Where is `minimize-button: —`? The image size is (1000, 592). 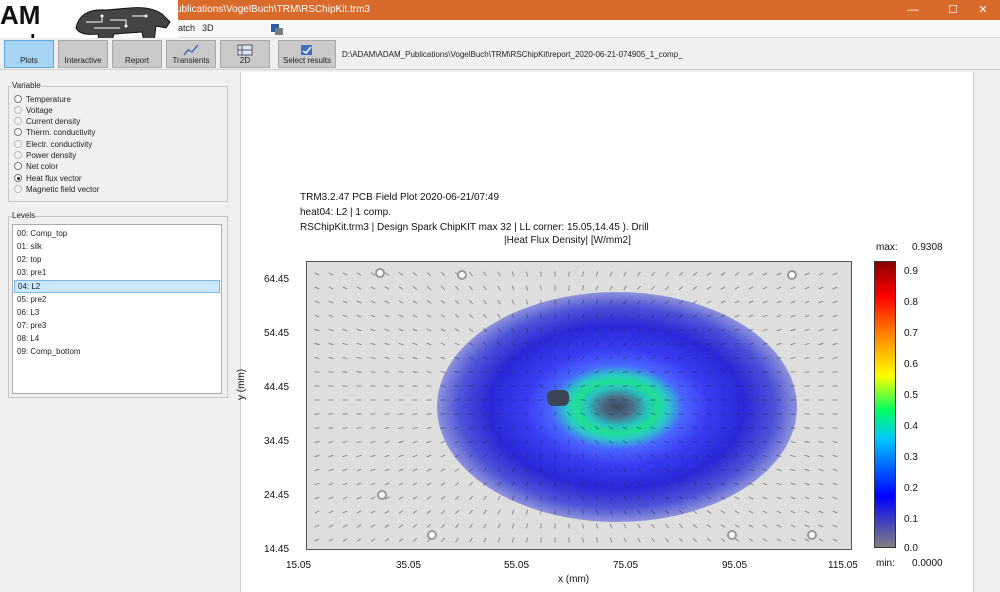
minimize-button: — is located at coordinates (913, 10).